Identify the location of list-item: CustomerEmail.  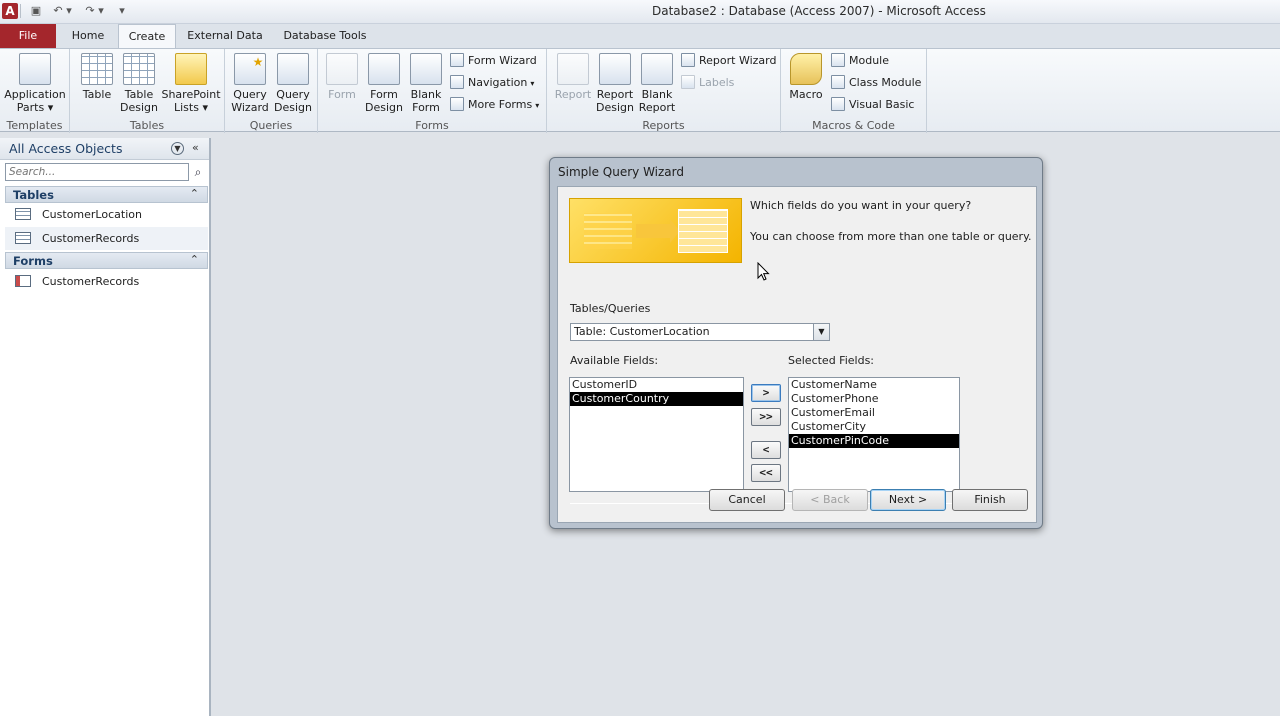
(874, 413).